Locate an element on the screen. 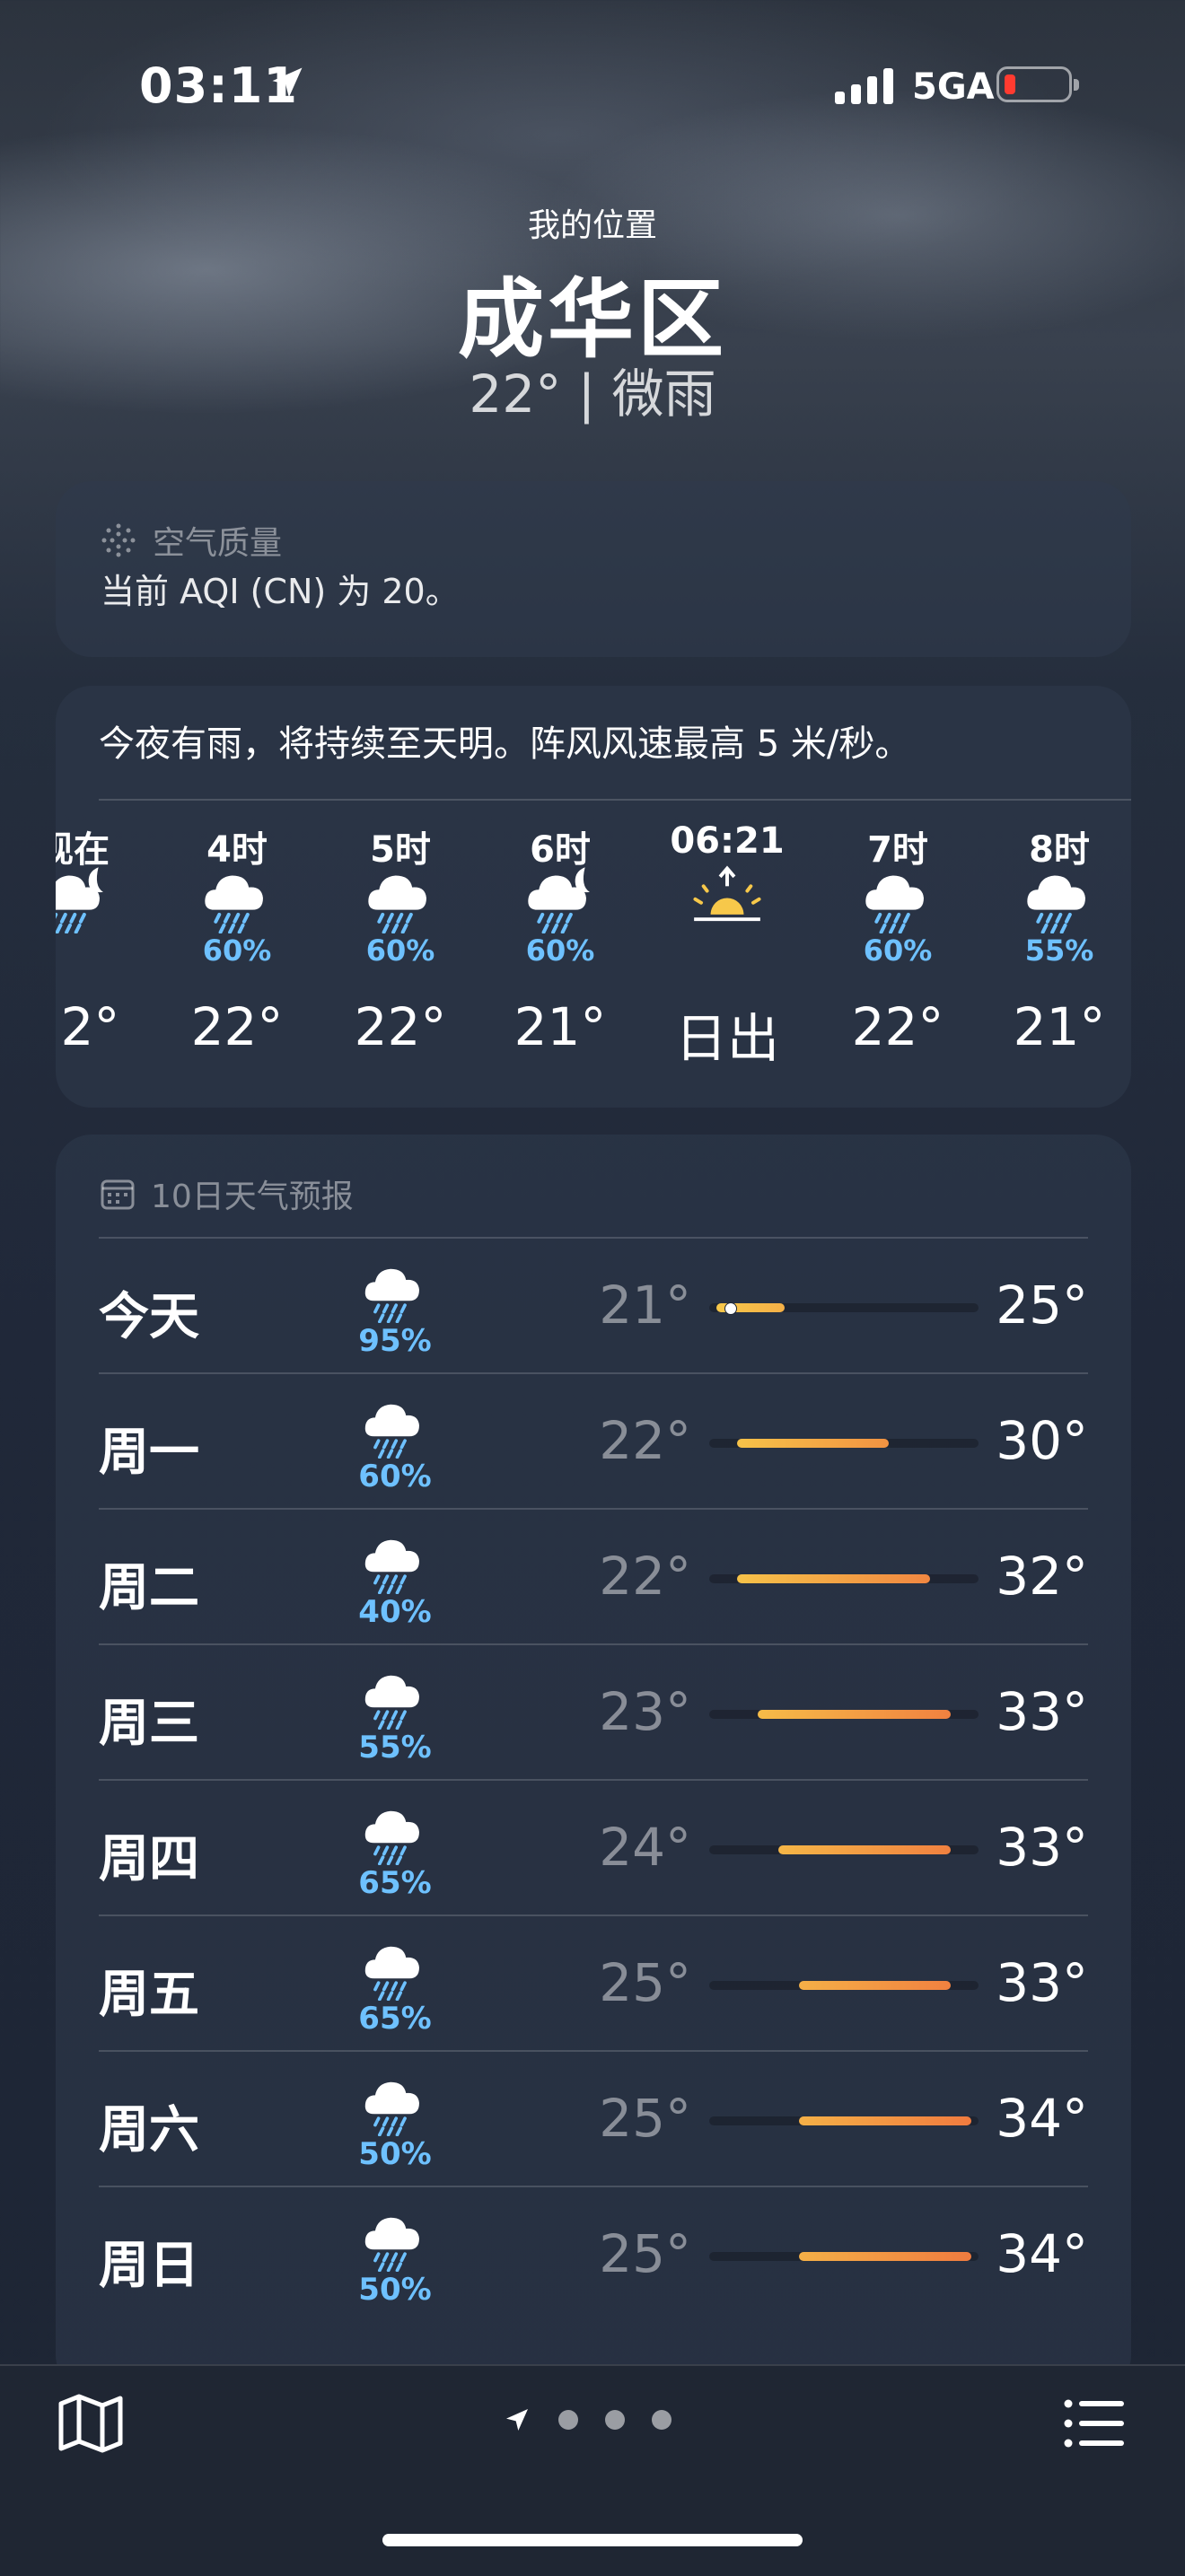 The width and height of the screenshot is (1185, 2576). hour-precip is located at coordinates (727, 953).